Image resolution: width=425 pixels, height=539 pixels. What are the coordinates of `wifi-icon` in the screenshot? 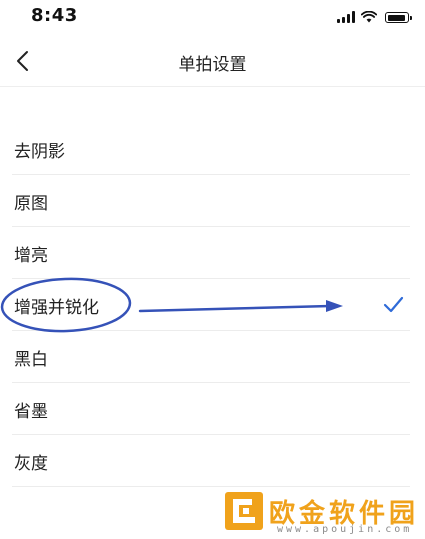 It's located at (369, 17).